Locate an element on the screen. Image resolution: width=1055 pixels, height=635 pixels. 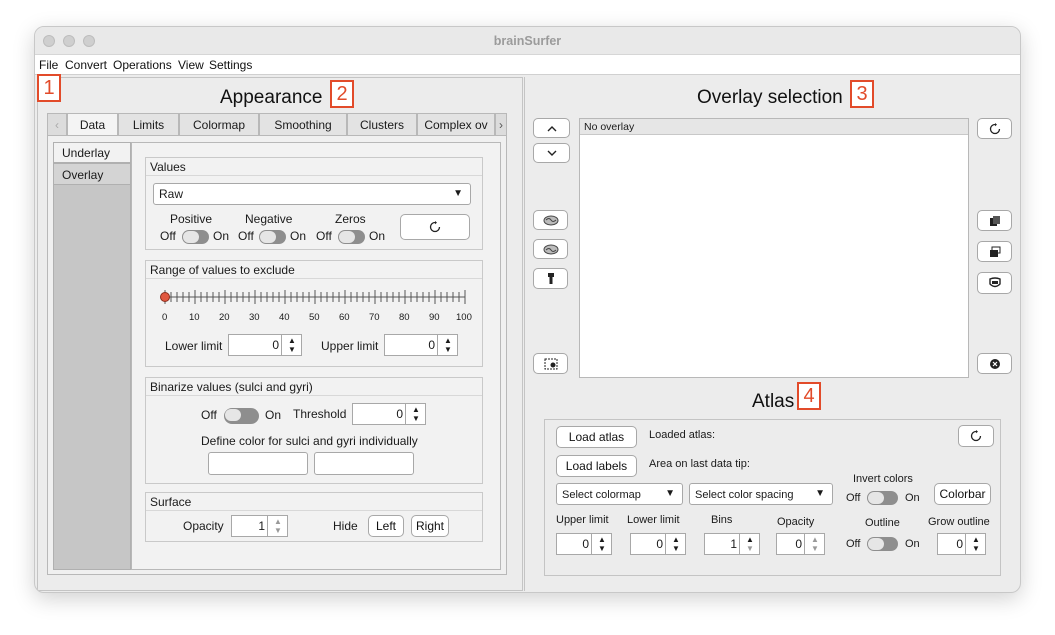
upper-limit-spinner: 0 ▲ ▼ is located at coordinates (421, 345).